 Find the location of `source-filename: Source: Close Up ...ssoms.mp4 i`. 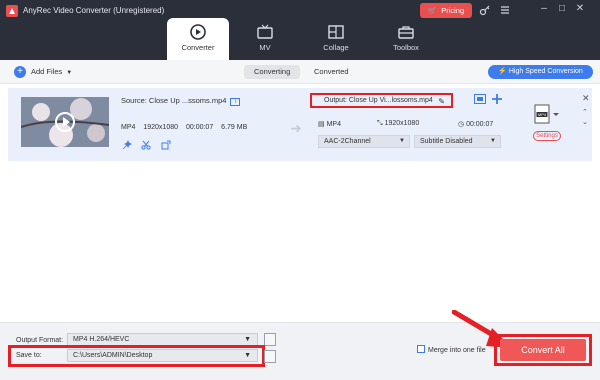

source-filename: Source: Close Up ...ssoms.mp4 i is located at coordinates (181, 101).